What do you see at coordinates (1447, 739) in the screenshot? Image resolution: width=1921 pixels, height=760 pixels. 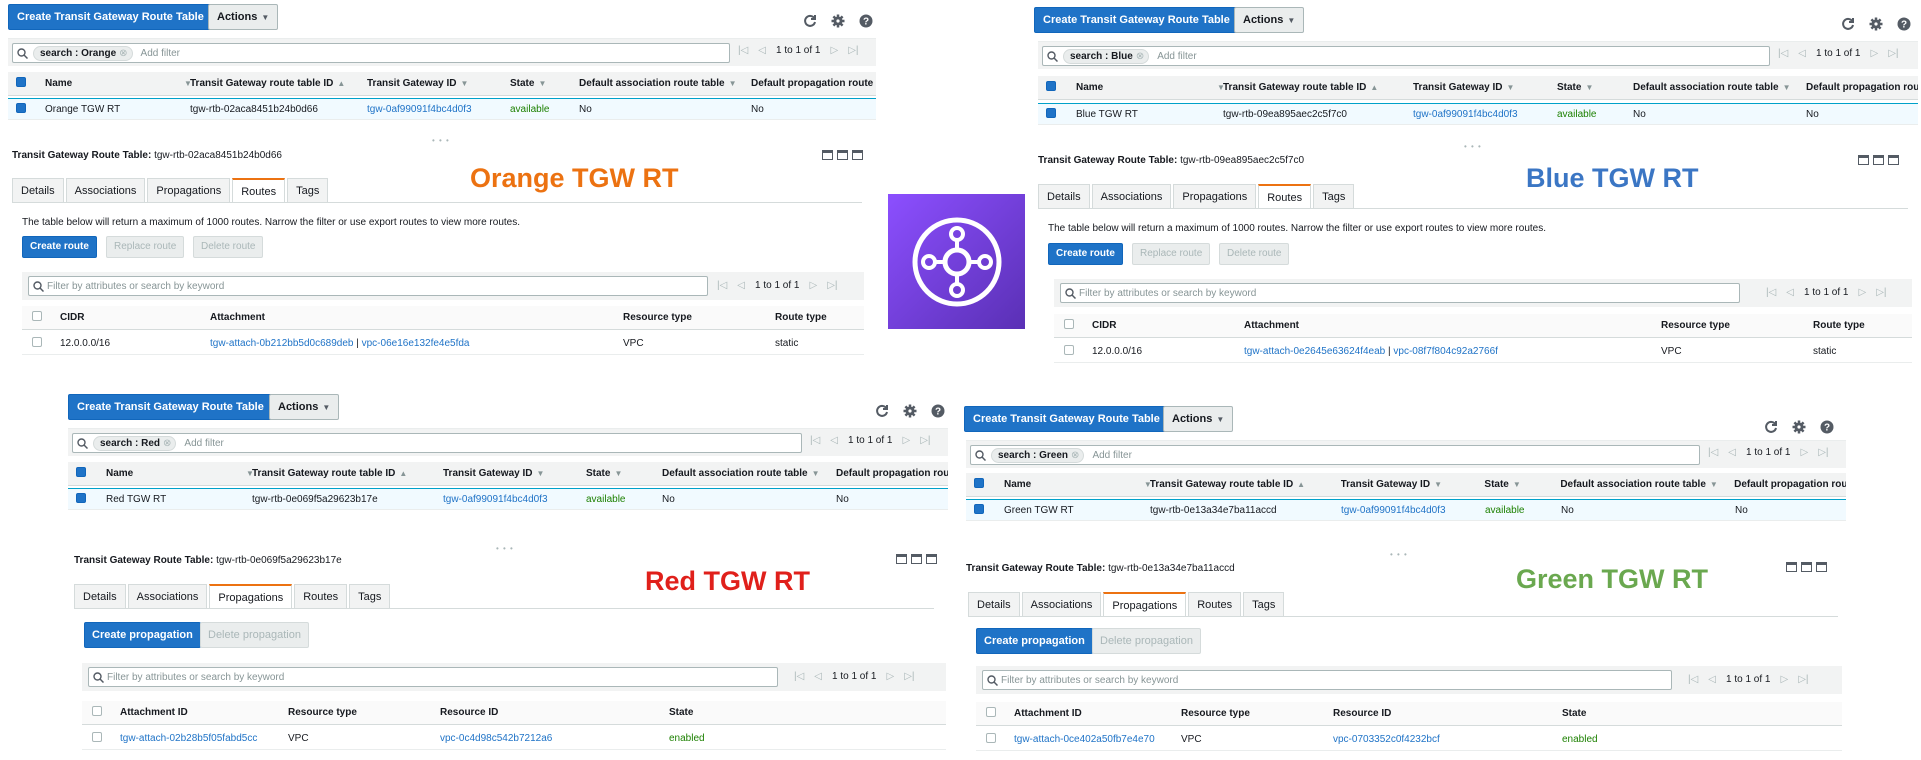 I see `vpc-link: vpc-0703352c0f4232bcf` at bounding box center [1447, 739].